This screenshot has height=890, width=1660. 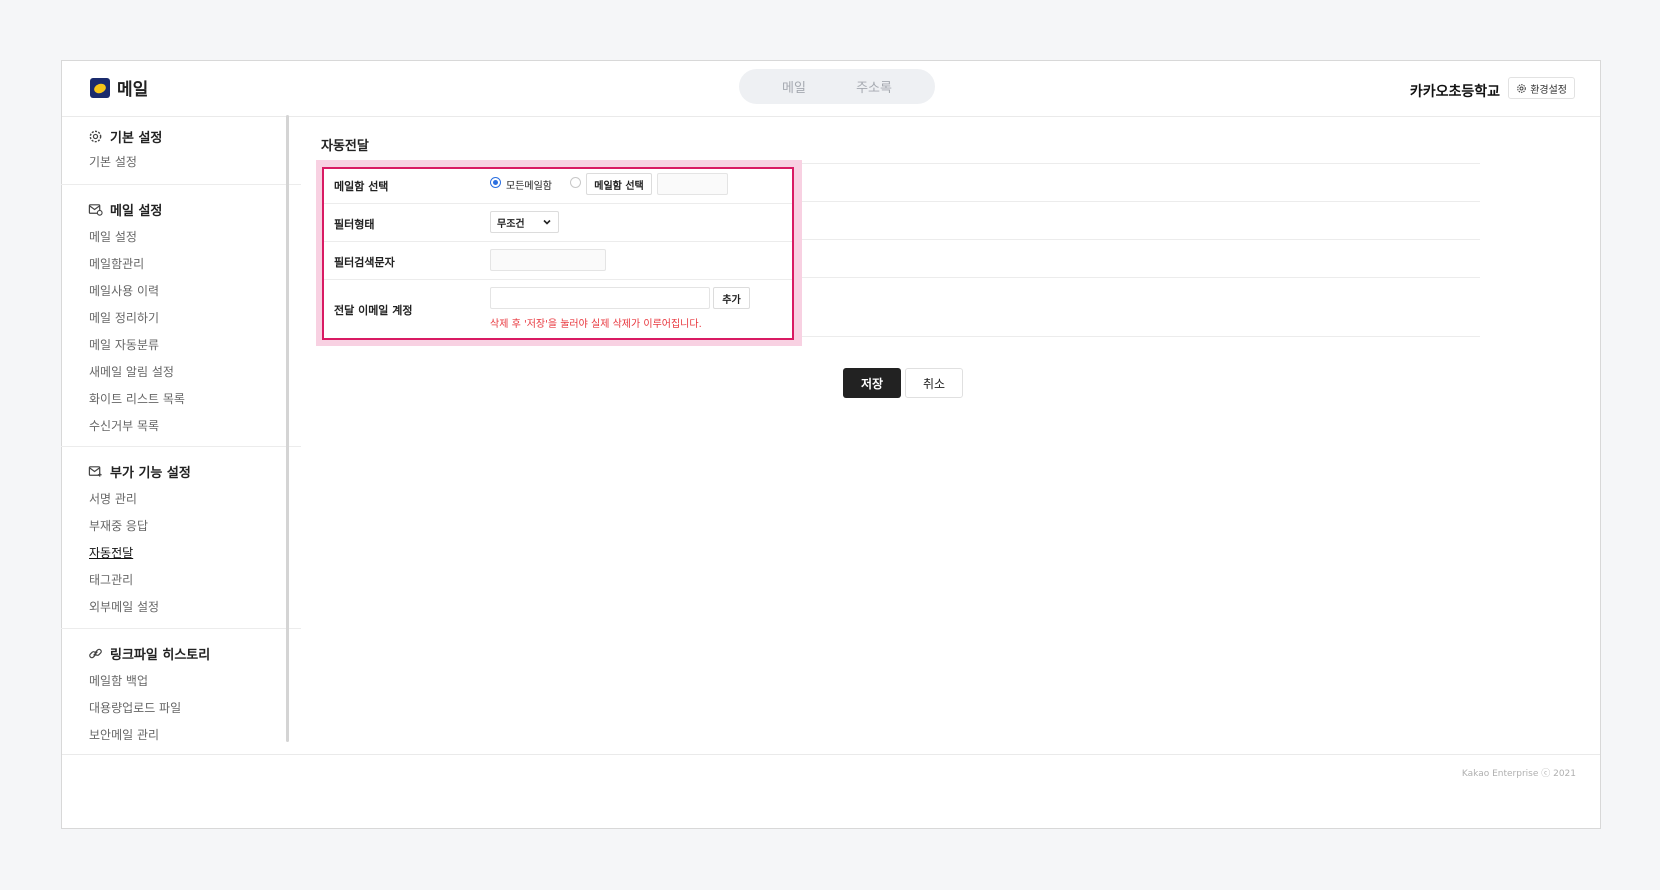 I want to click on logo-text: 메일, so click(x=133, y=90).